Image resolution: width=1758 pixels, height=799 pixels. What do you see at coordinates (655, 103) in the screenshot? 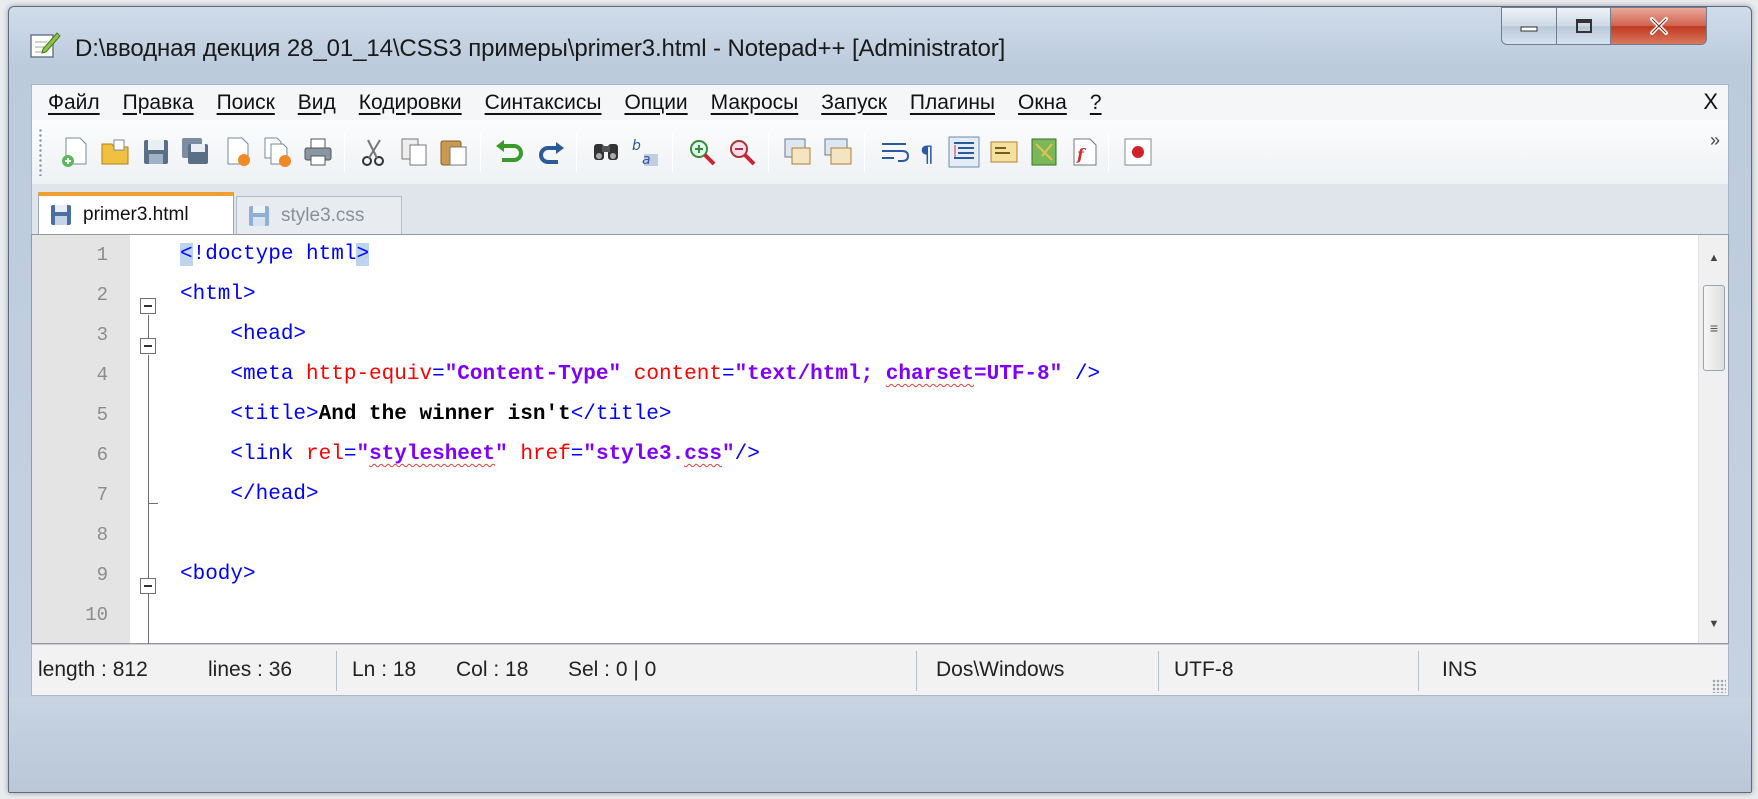
I see `menu-settings: Опции` at bounding box center [655, 103].